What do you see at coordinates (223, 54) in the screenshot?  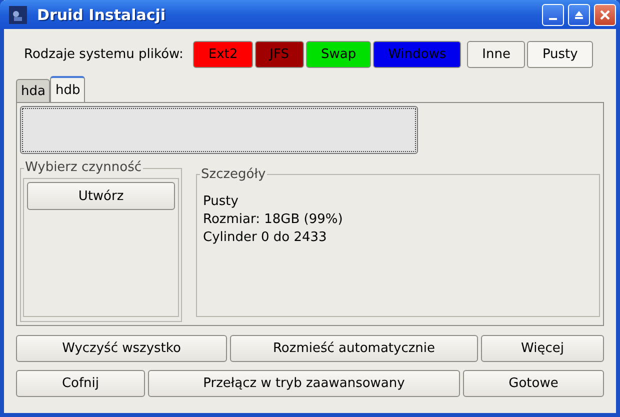 I see `filesystem-type-button: Ext2` at bounding box center [223, 54].